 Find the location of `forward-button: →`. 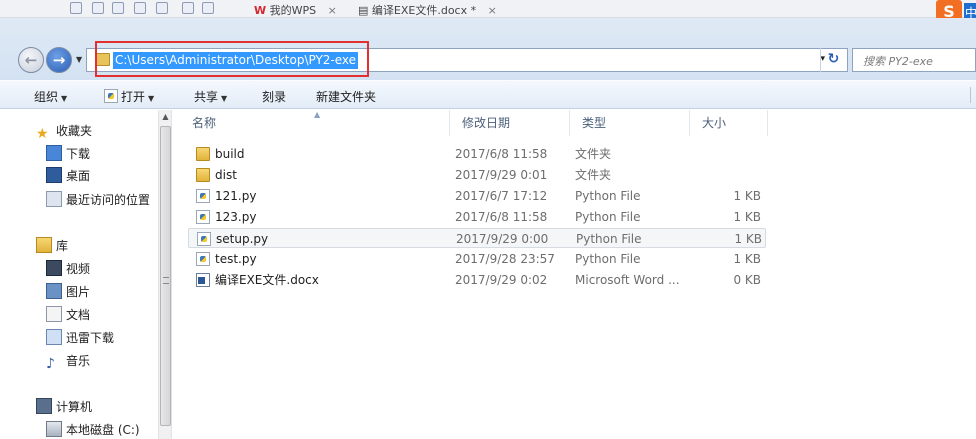

forward-button: → is located at coordinates (59, 60).